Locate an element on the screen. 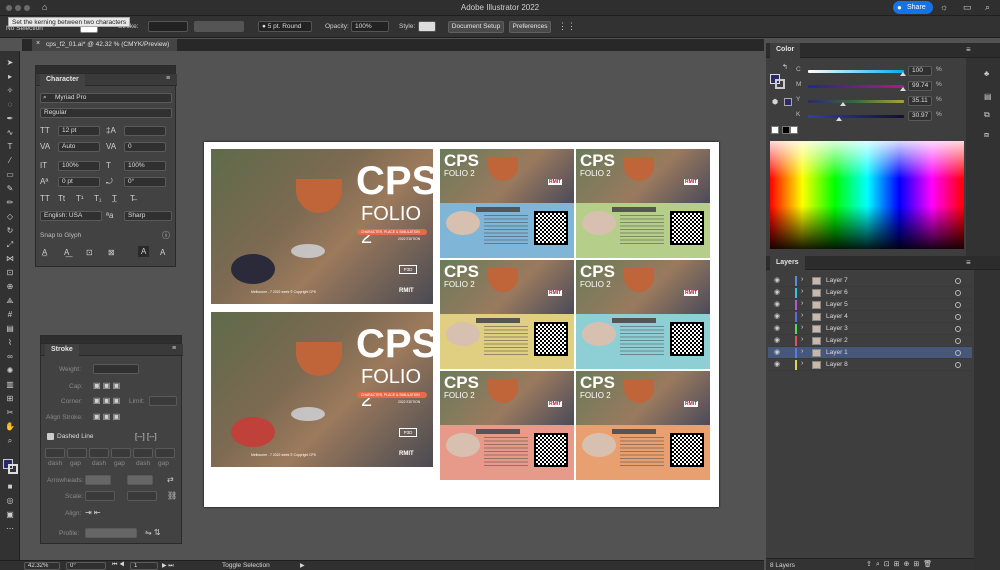 This screenshot has width=1000, height=570. blend-tool-icon: ∞ is located at coordinates (10, 356).